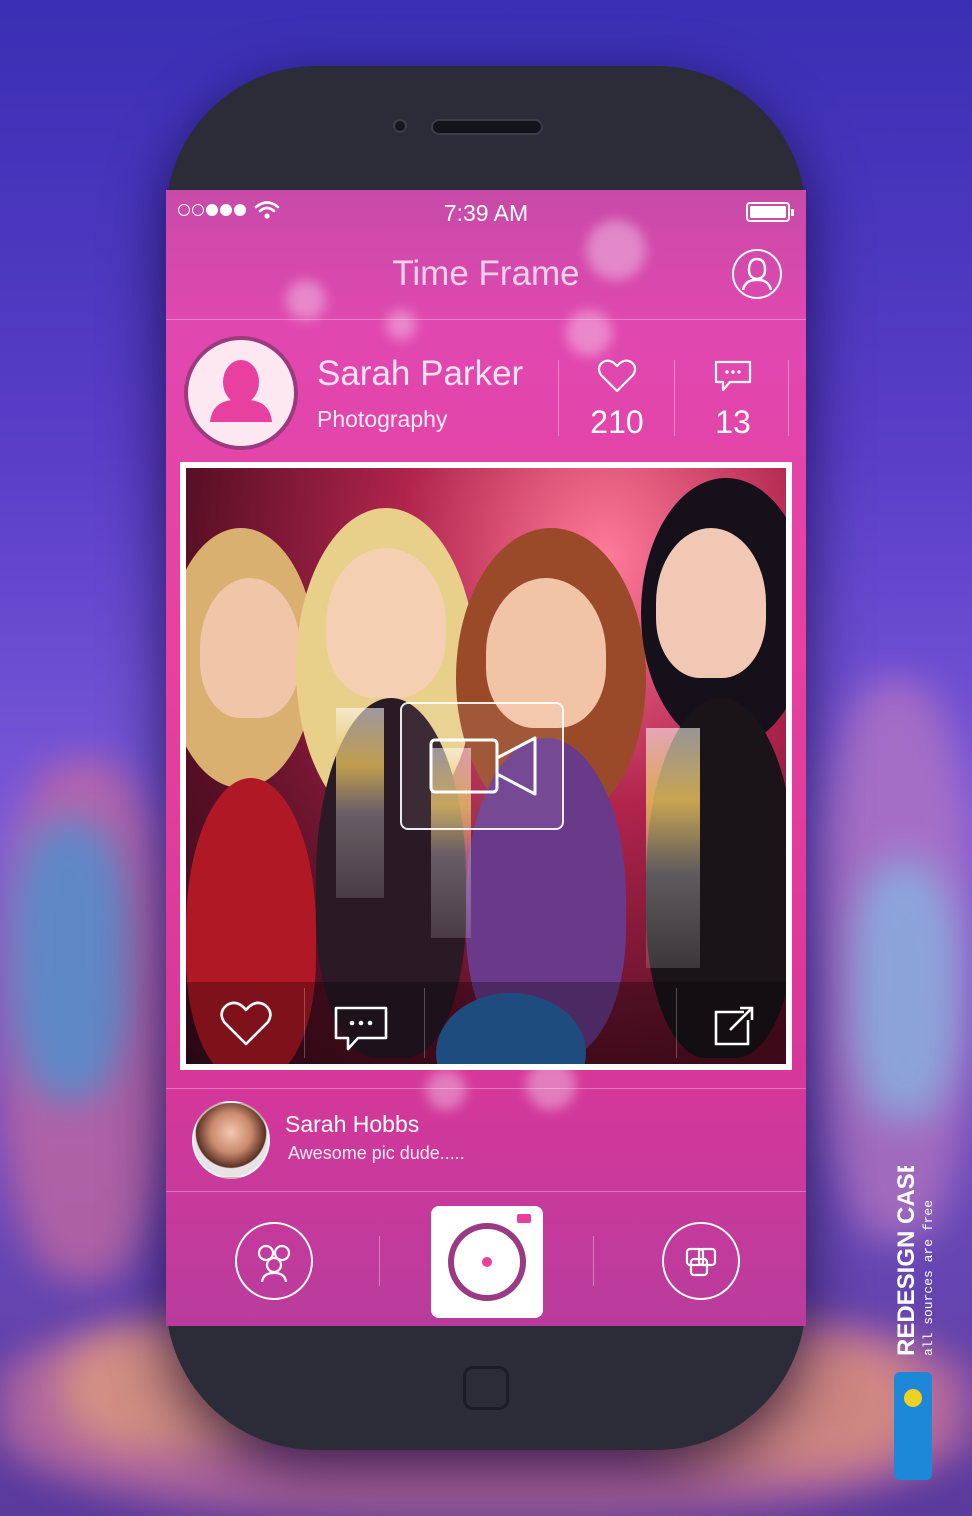 The width and height of the screenshot is (972, 1516). I want to click on earpiece-speaker, so click(487, 127).